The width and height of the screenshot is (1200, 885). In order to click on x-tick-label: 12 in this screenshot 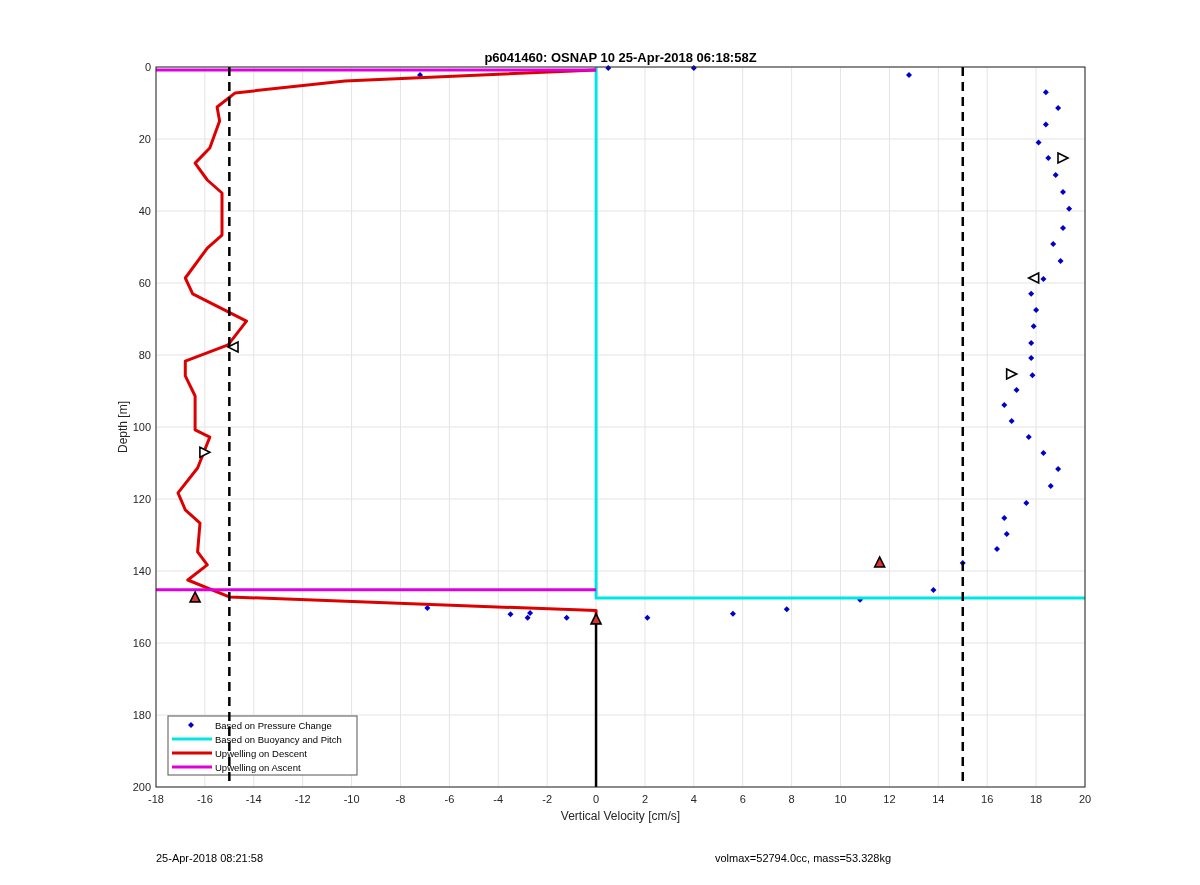, I will do `click(889, 799)`.